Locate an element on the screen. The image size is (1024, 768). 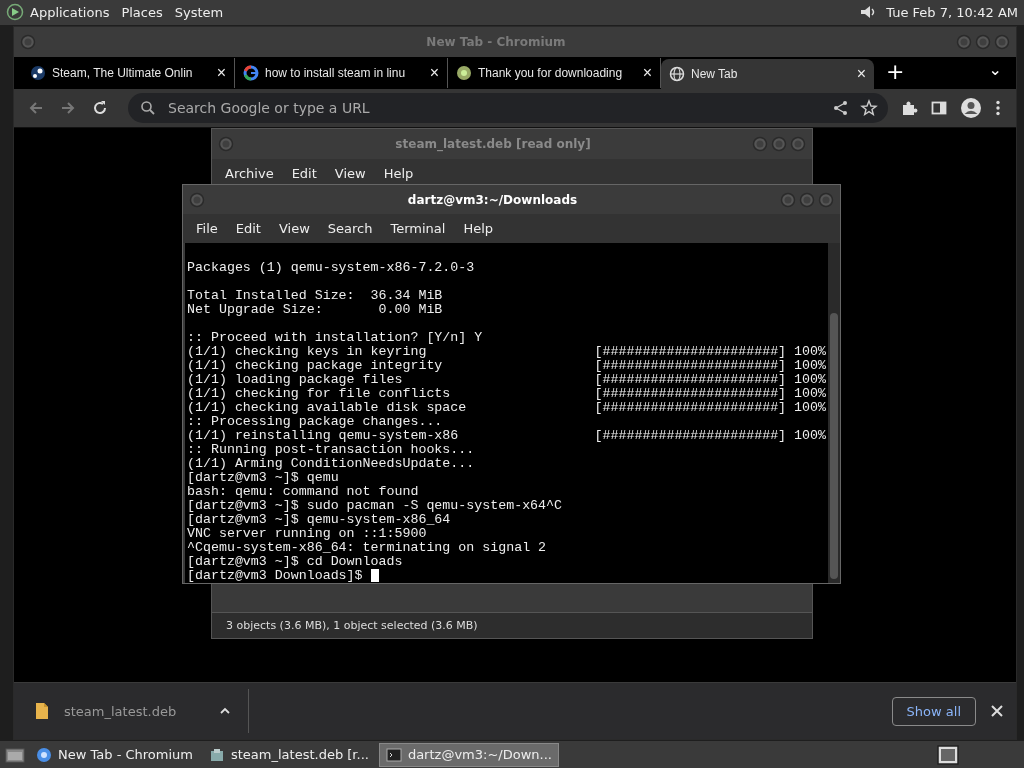
window-title: New Tab - Chromium is located at coordinates (496, 41).